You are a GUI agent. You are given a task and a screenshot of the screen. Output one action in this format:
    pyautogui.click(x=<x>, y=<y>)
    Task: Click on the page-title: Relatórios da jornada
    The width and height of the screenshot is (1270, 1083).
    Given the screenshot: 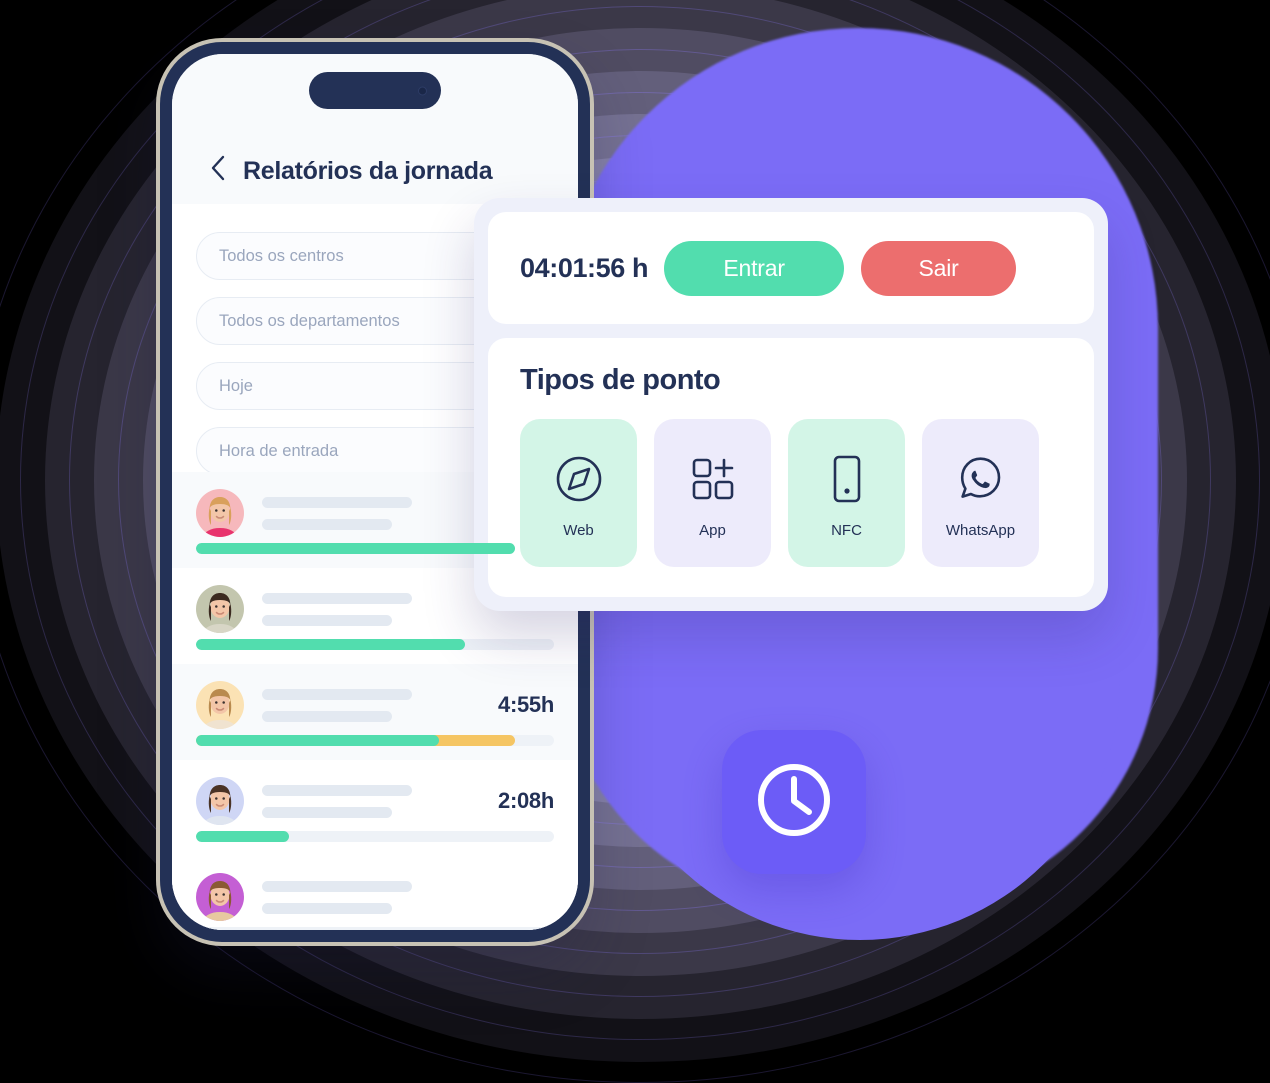 What is the action you would take?
    pyautogui.click(x=368, y=171)
    